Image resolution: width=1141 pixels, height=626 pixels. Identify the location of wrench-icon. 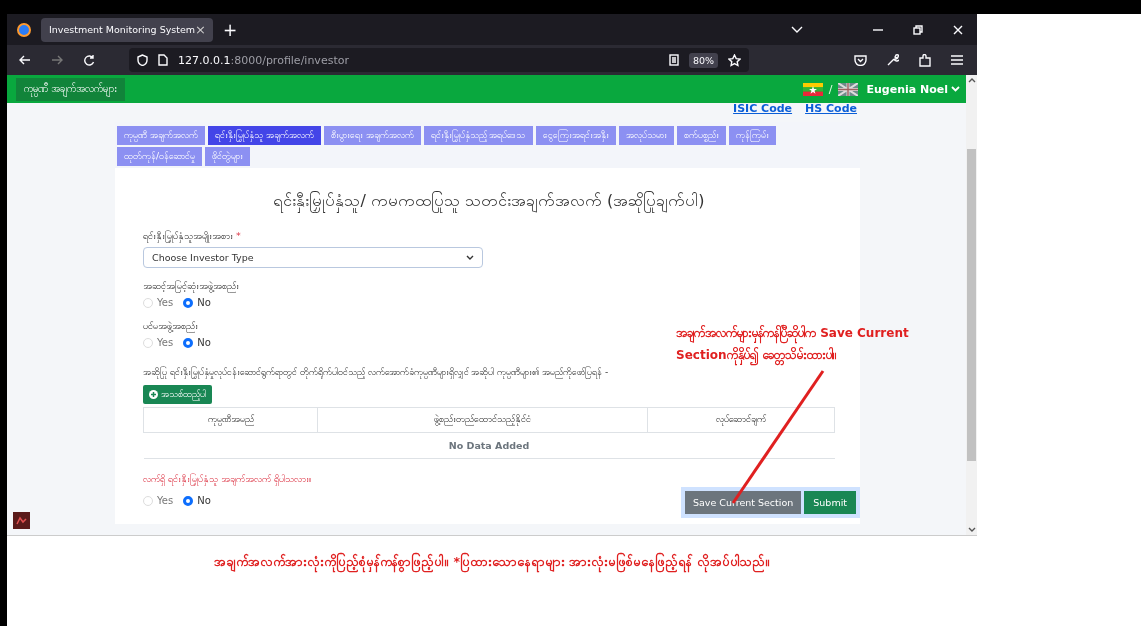
(893, 60).